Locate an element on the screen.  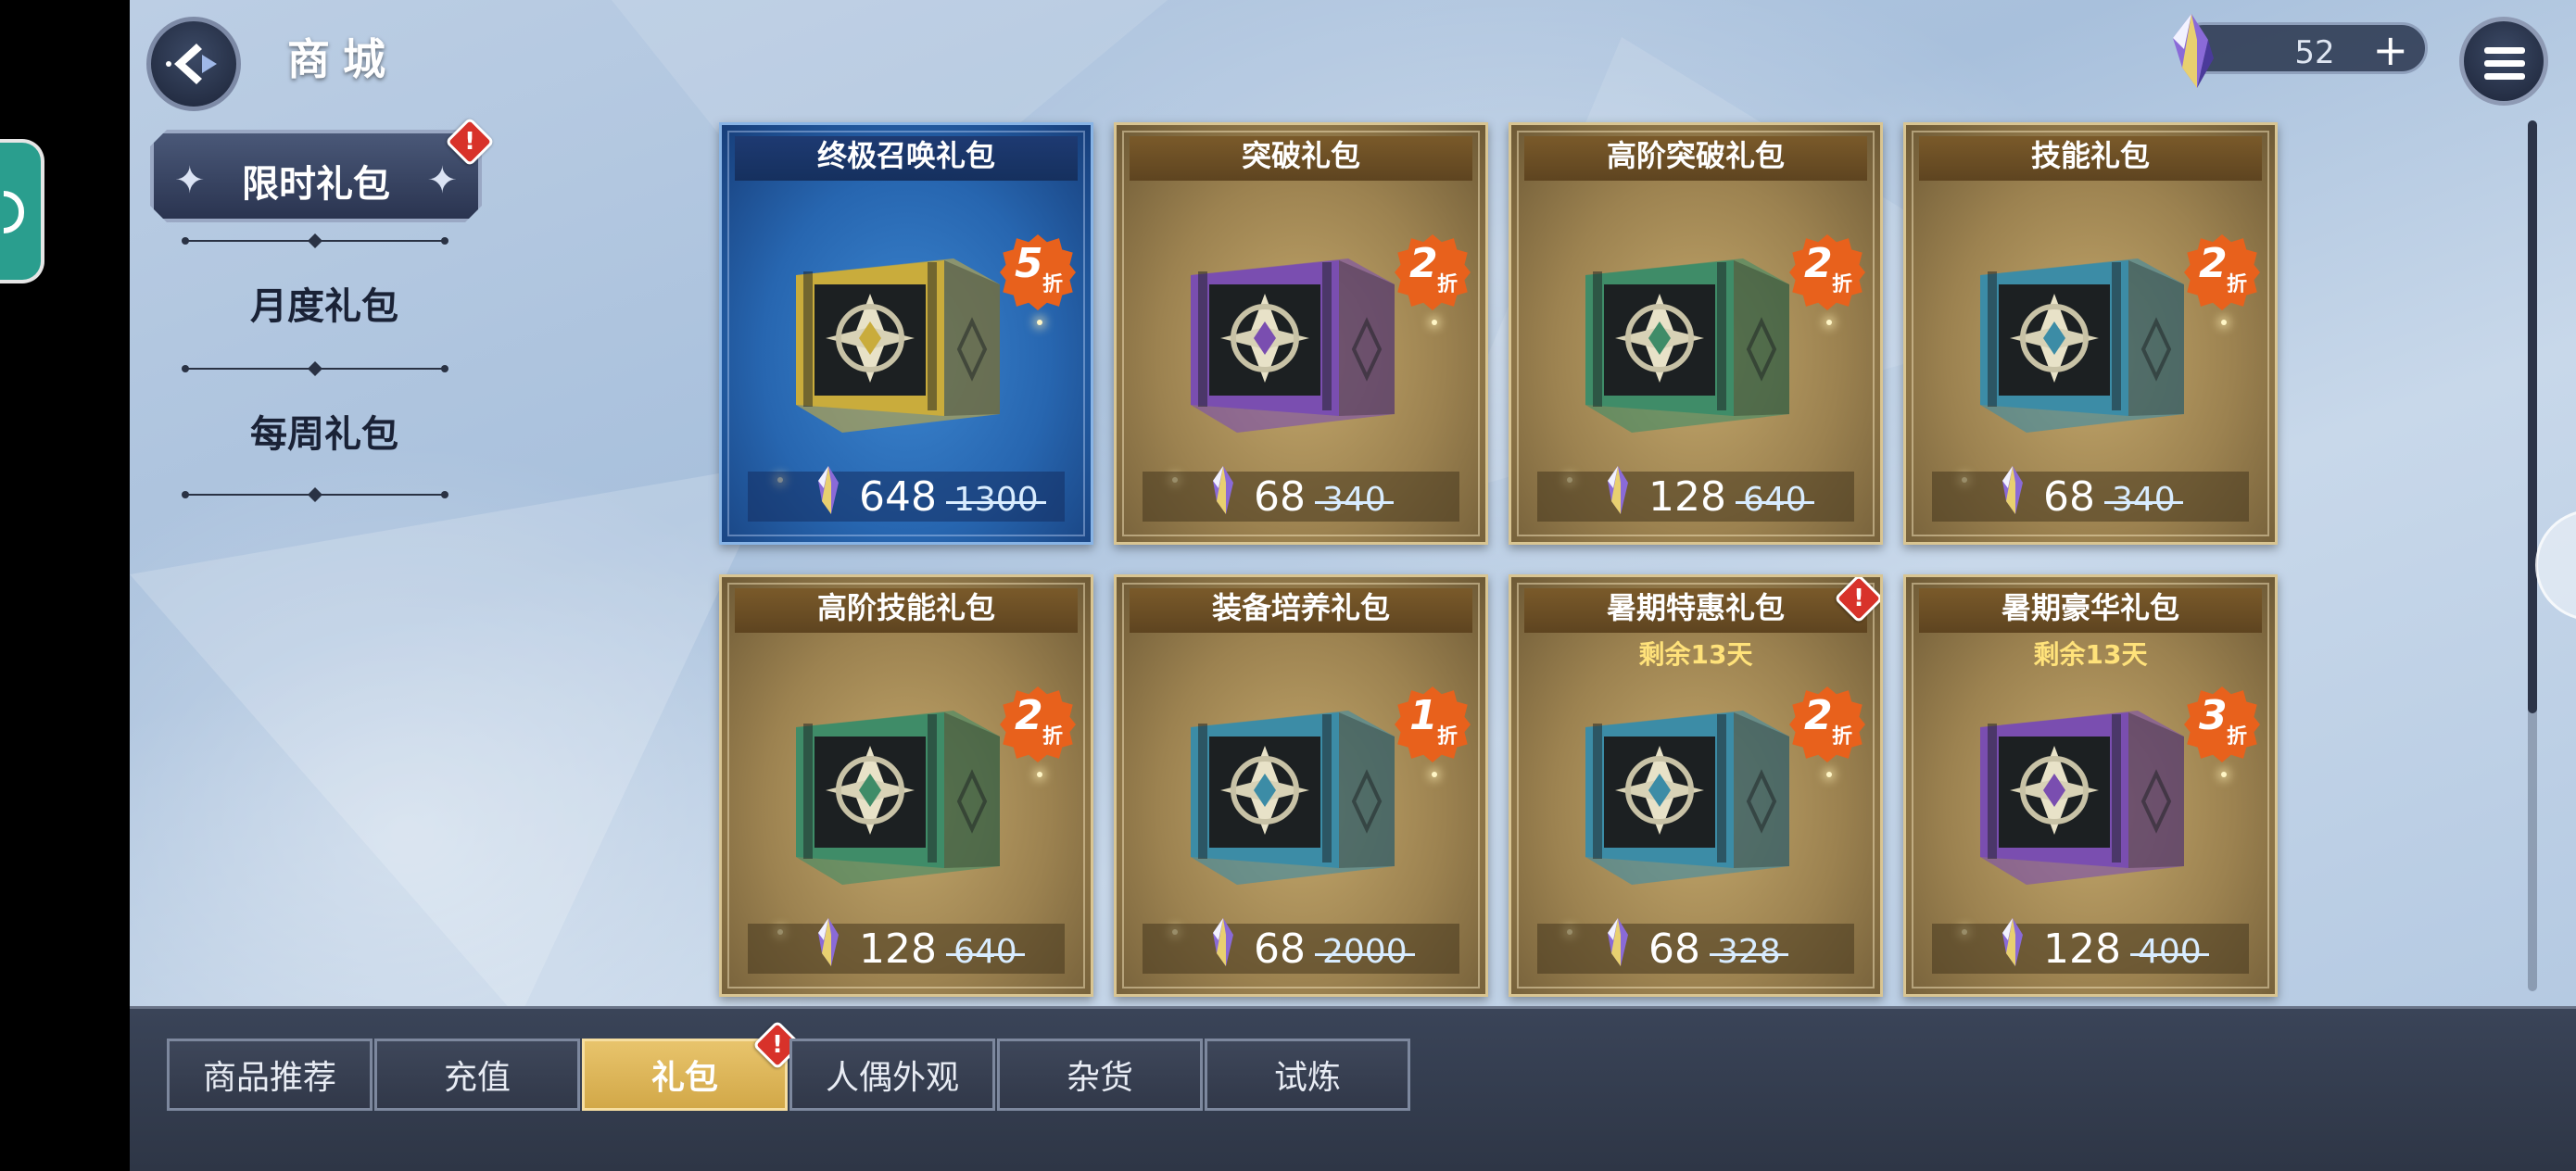
price-bar: 128 400 is located at coordinates (2091, 946).